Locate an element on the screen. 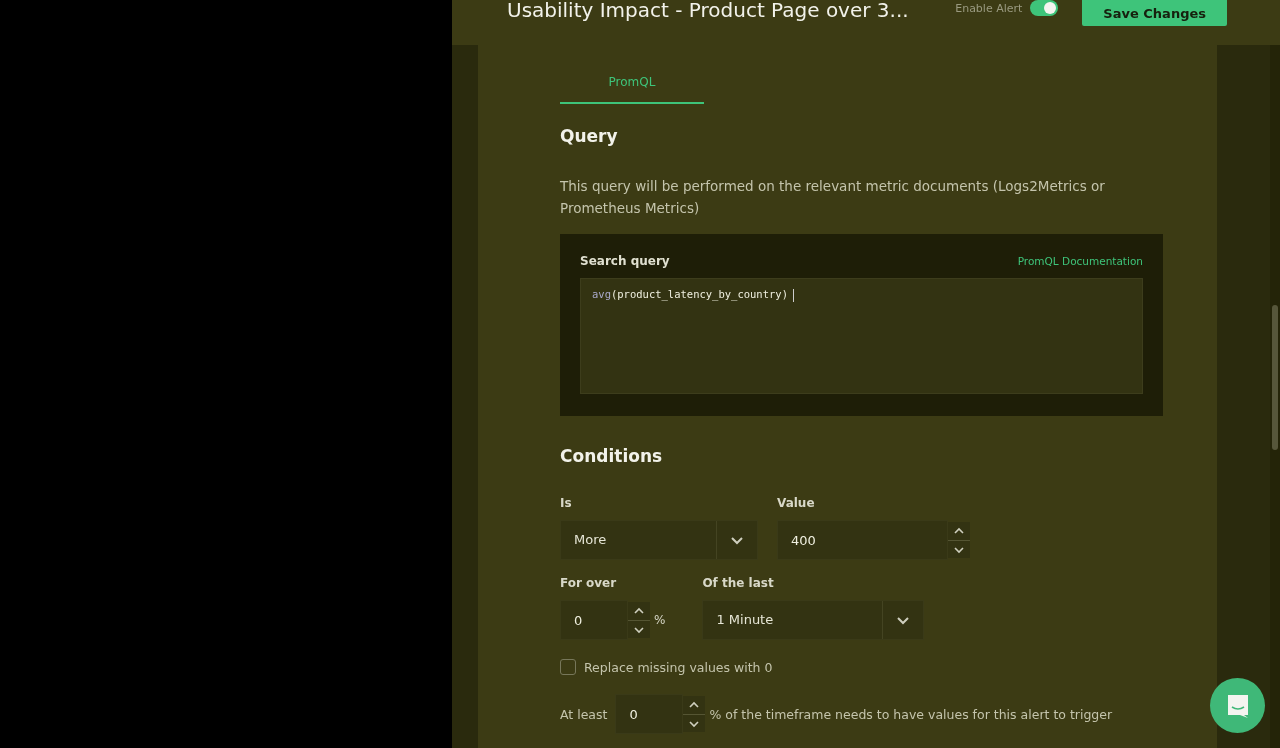 The width and height of the screenshot is (1280, 748). tab: PromQL is located at coordinates (632, 89).